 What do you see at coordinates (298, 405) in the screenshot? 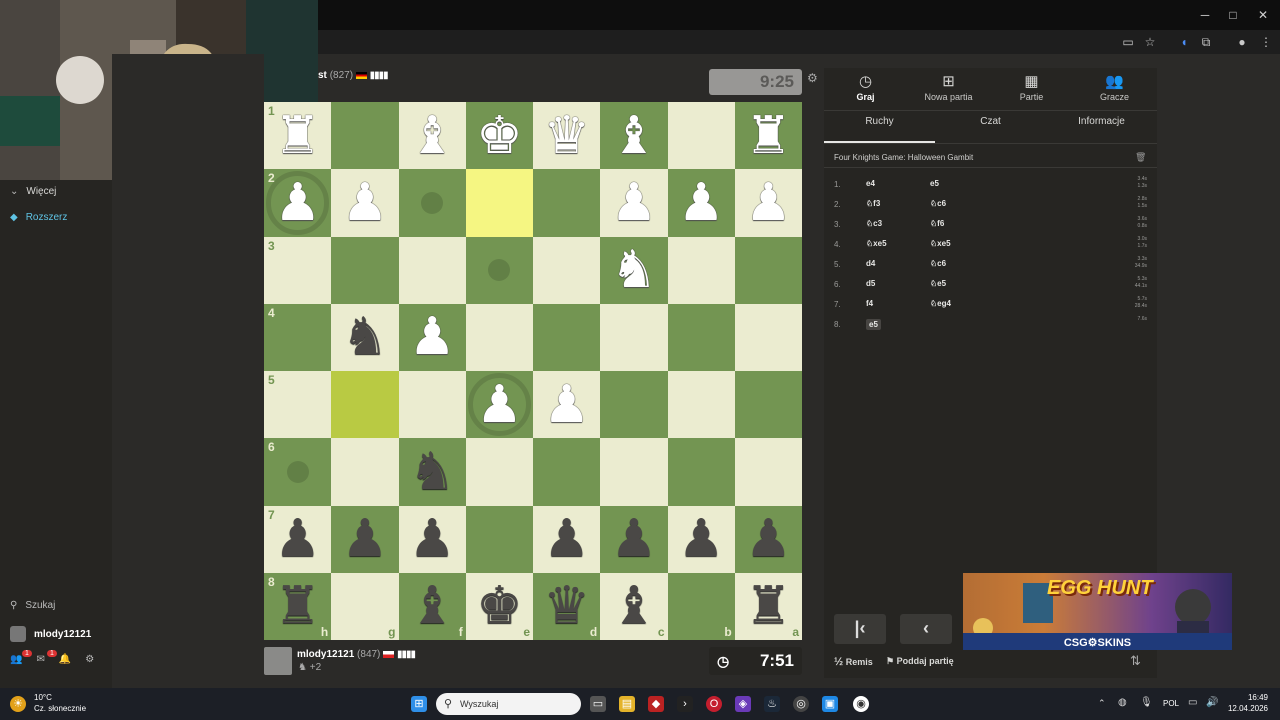
I see `square-h5: 5` at bounding box center [298, 405].